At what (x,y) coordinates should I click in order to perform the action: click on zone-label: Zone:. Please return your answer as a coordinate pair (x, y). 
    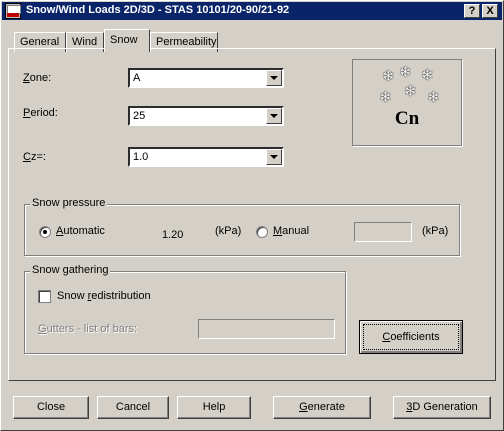
    Looking at the image, I should click on (37, 78).